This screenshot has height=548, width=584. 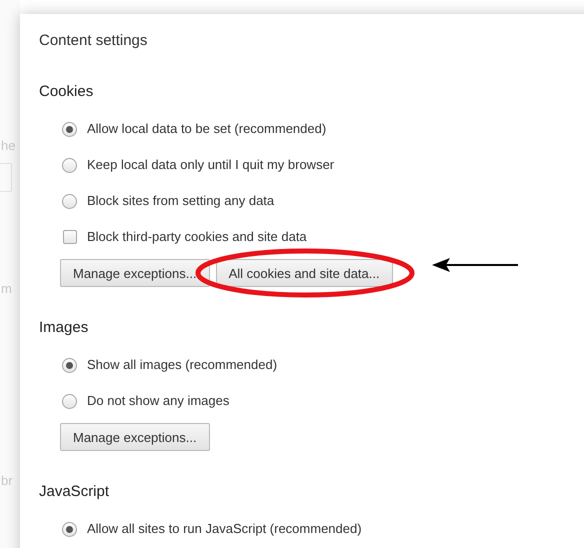 What do you see at coordinates (224, 529) in the screenshot?
I see `option-label: Allow all sites to run JavaScript (recommended)` at bounding box center [224, 529].